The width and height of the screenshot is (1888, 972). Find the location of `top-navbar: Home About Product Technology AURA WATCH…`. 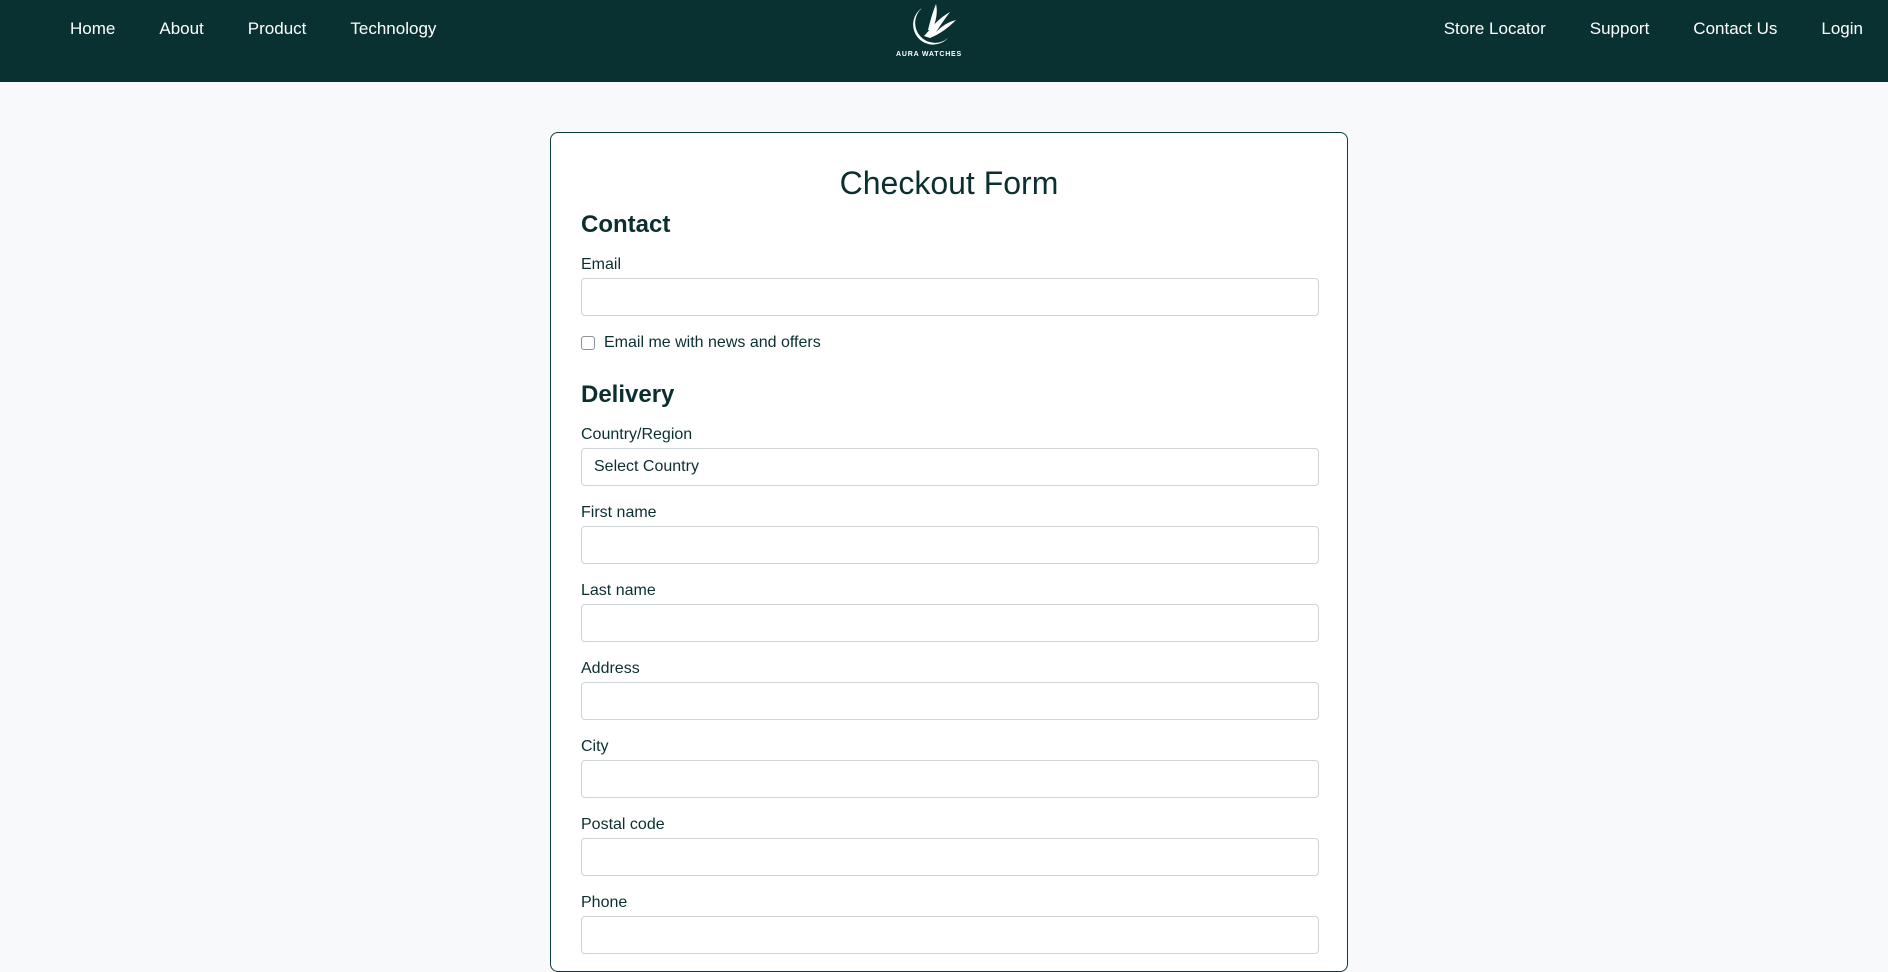

top-navbar: Home About Product Technology AURA WATCH… is located at coordinates (944, 41).